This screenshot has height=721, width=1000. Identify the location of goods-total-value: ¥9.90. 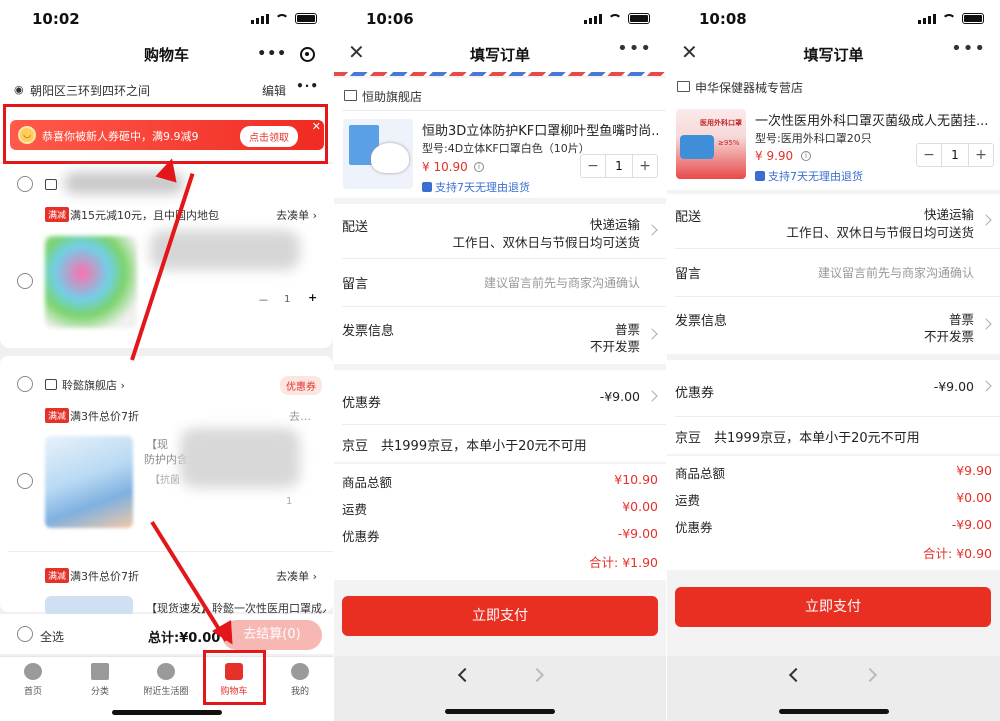
(974, 470).